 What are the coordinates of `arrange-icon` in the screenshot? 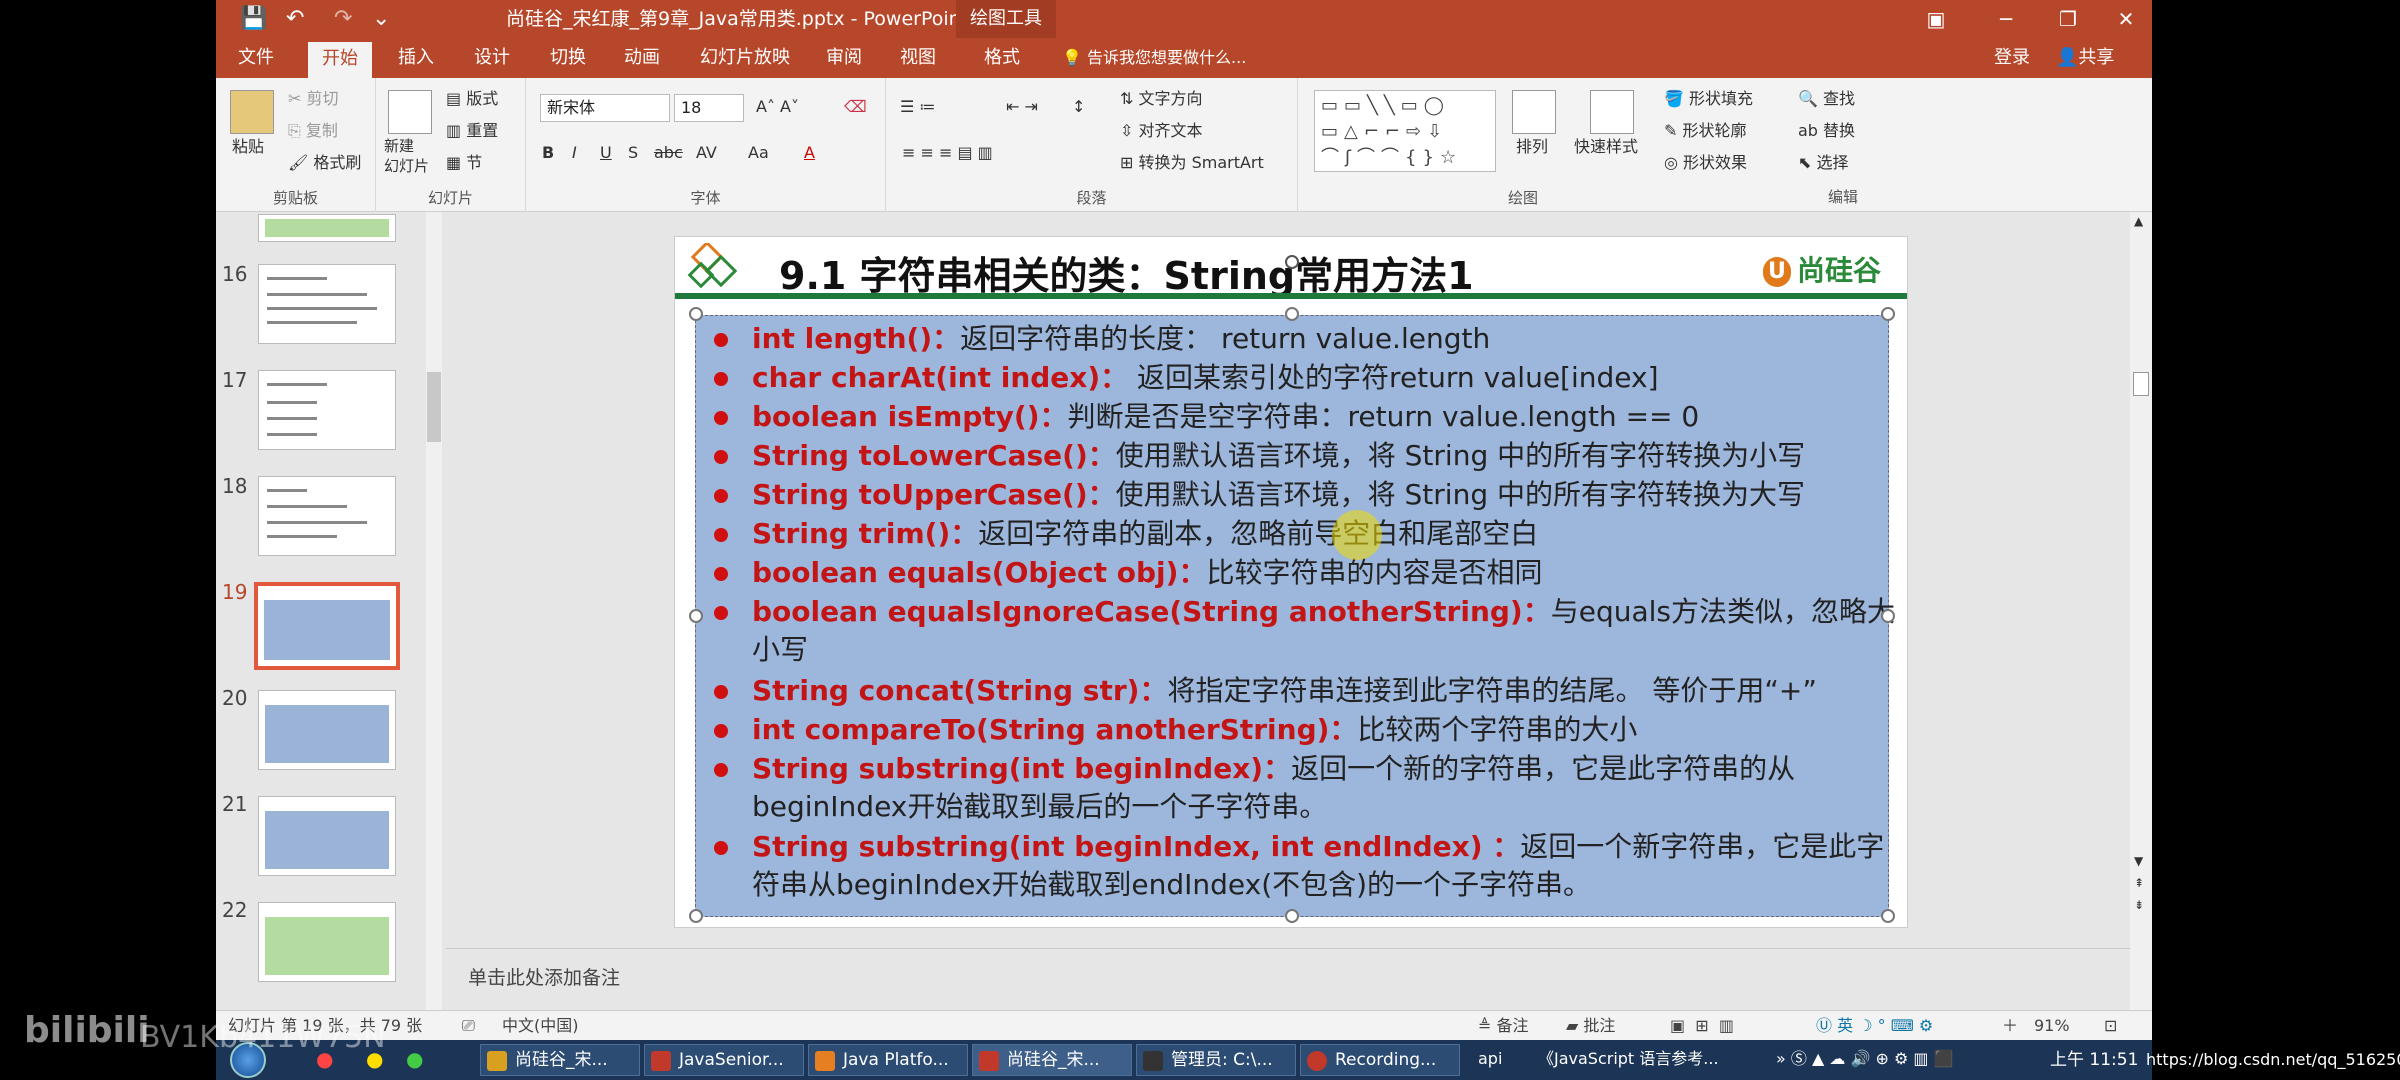 It's located at (1534, 112).